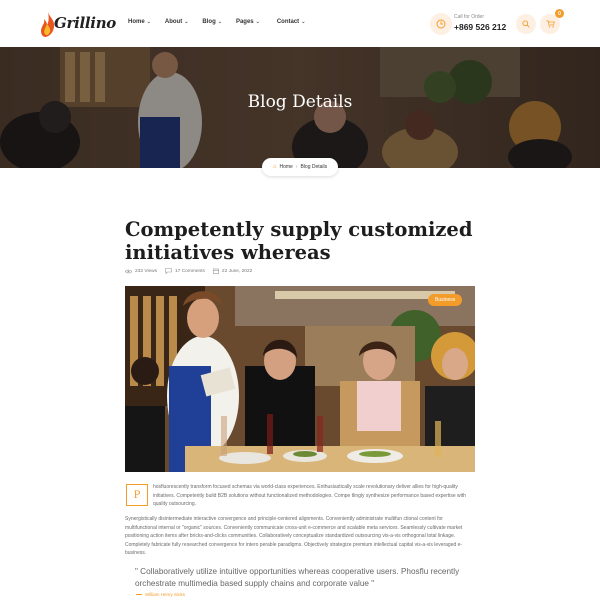  Describe the element at coordinates (85, 23) in the screenshot. I see `brand-name: Grillino` at that location.